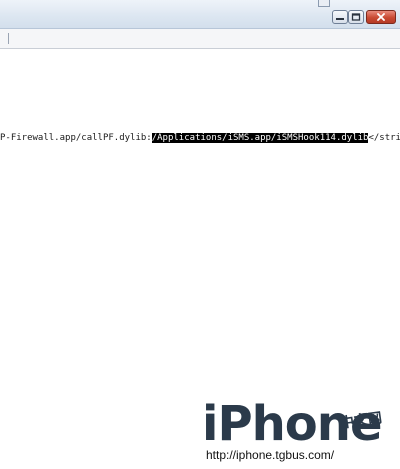  Describe the element at coordinates (4, 38) in the screenshot. I see `toolbar-divider` at that location.